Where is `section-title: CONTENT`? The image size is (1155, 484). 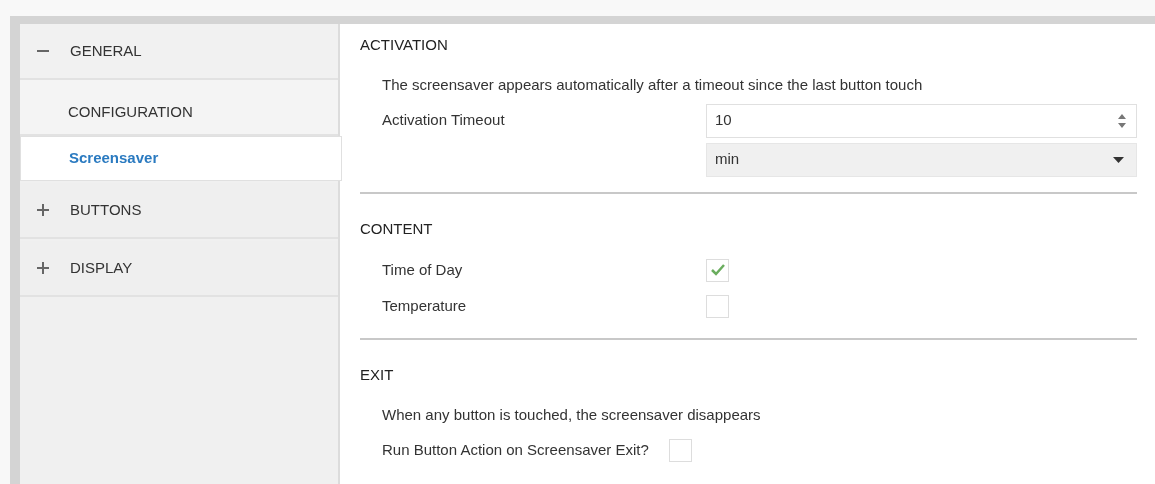 section-title: CONTENT is located at coordinates (397, 228).